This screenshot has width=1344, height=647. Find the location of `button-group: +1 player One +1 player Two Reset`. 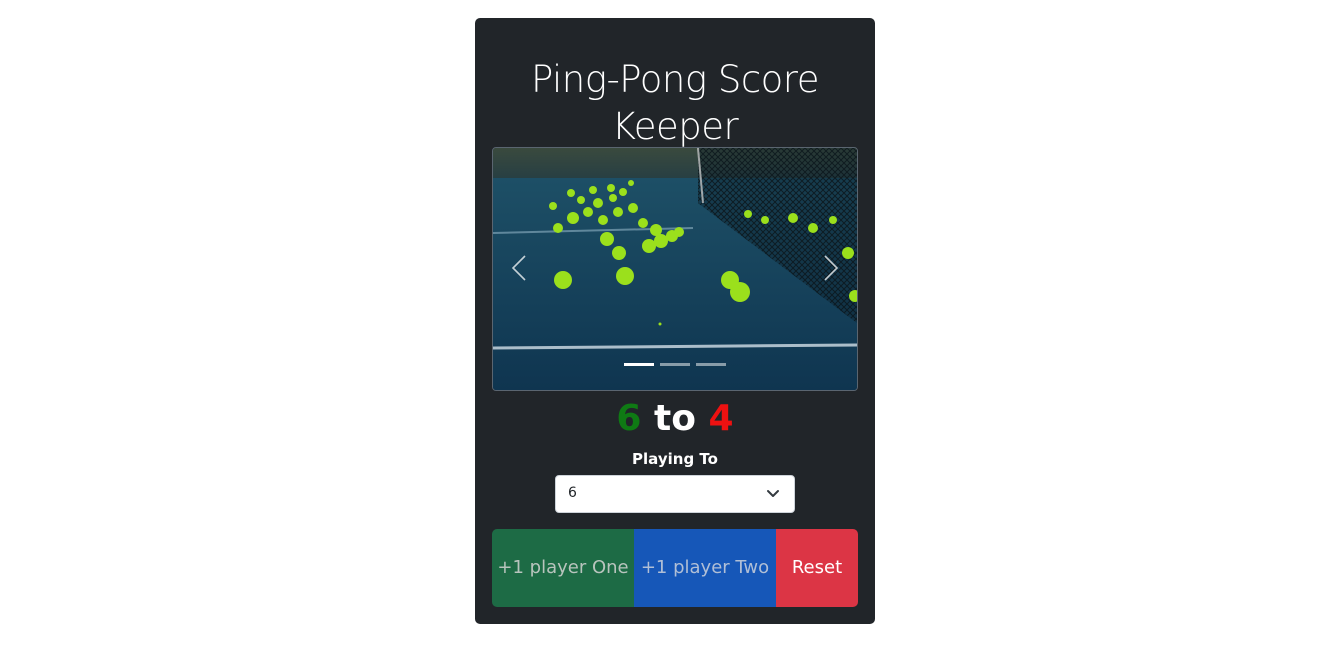

button-group: +1 player One +1 player Two Reset is located at coordinates (675, 568).